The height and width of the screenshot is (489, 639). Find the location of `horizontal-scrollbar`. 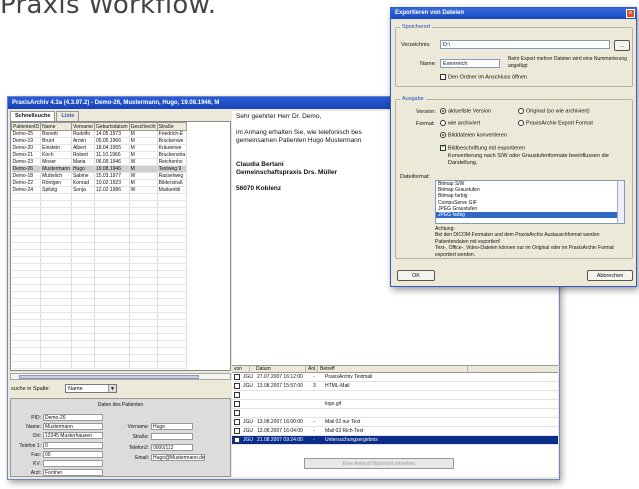

horizontal-scrollbar is located at coordinates (120, 376).